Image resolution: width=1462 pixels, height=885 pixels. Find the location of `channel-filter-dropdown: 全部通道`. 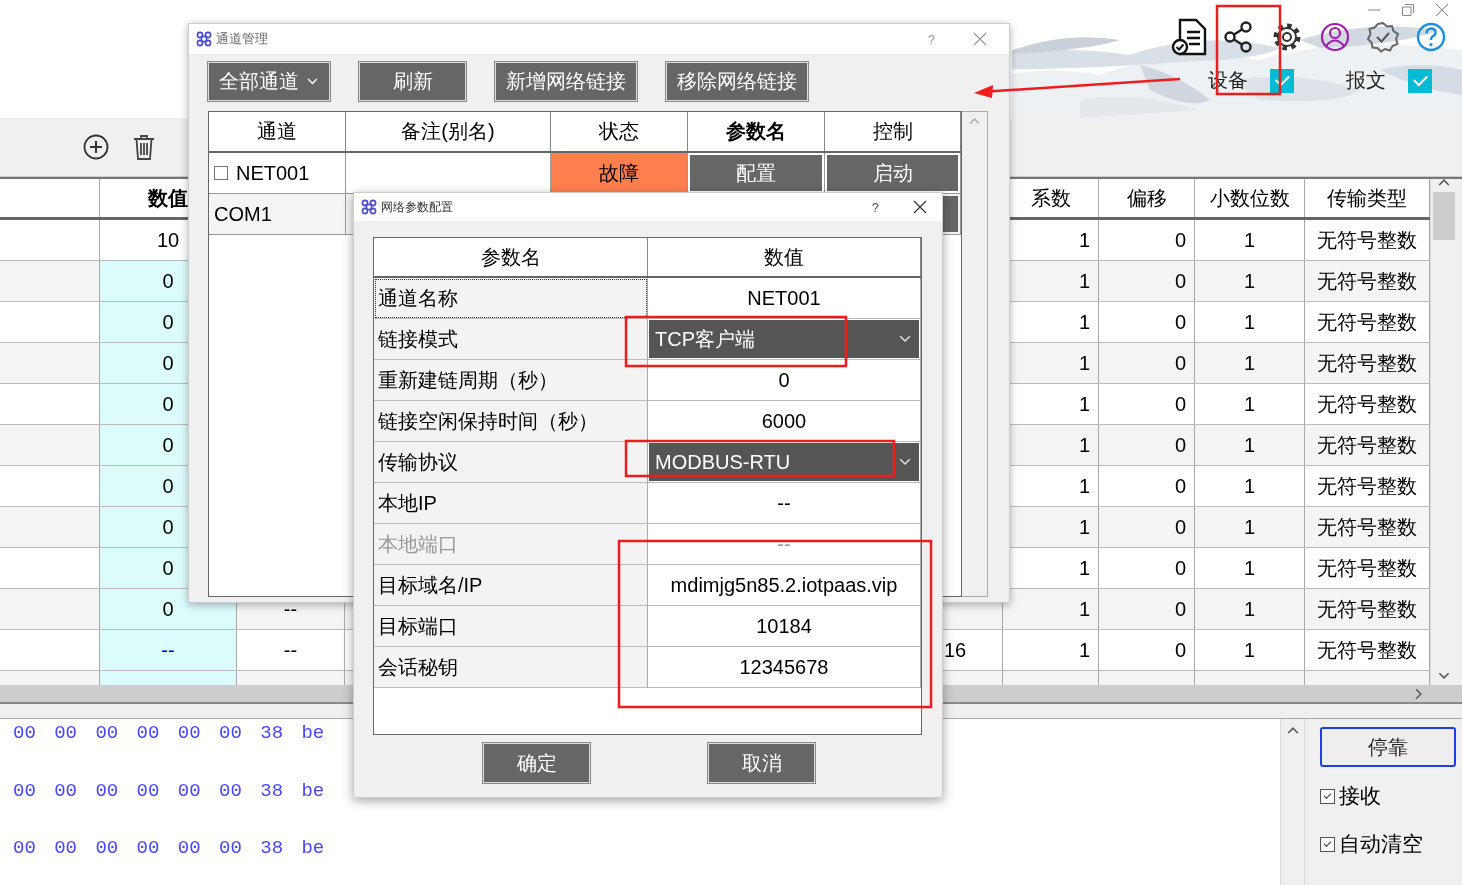

channel-filter-dropdown: 全部通道 is located at coordinates (269, 81).